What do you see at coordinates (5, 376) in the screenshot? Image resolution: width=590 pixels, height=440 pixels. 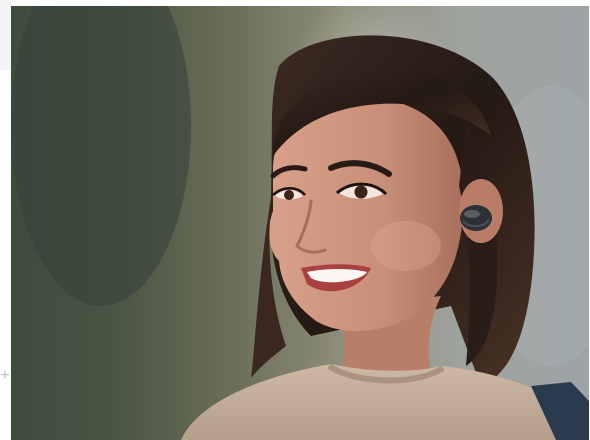 I see `plus-icon: +` at bounding box center [5, 376].